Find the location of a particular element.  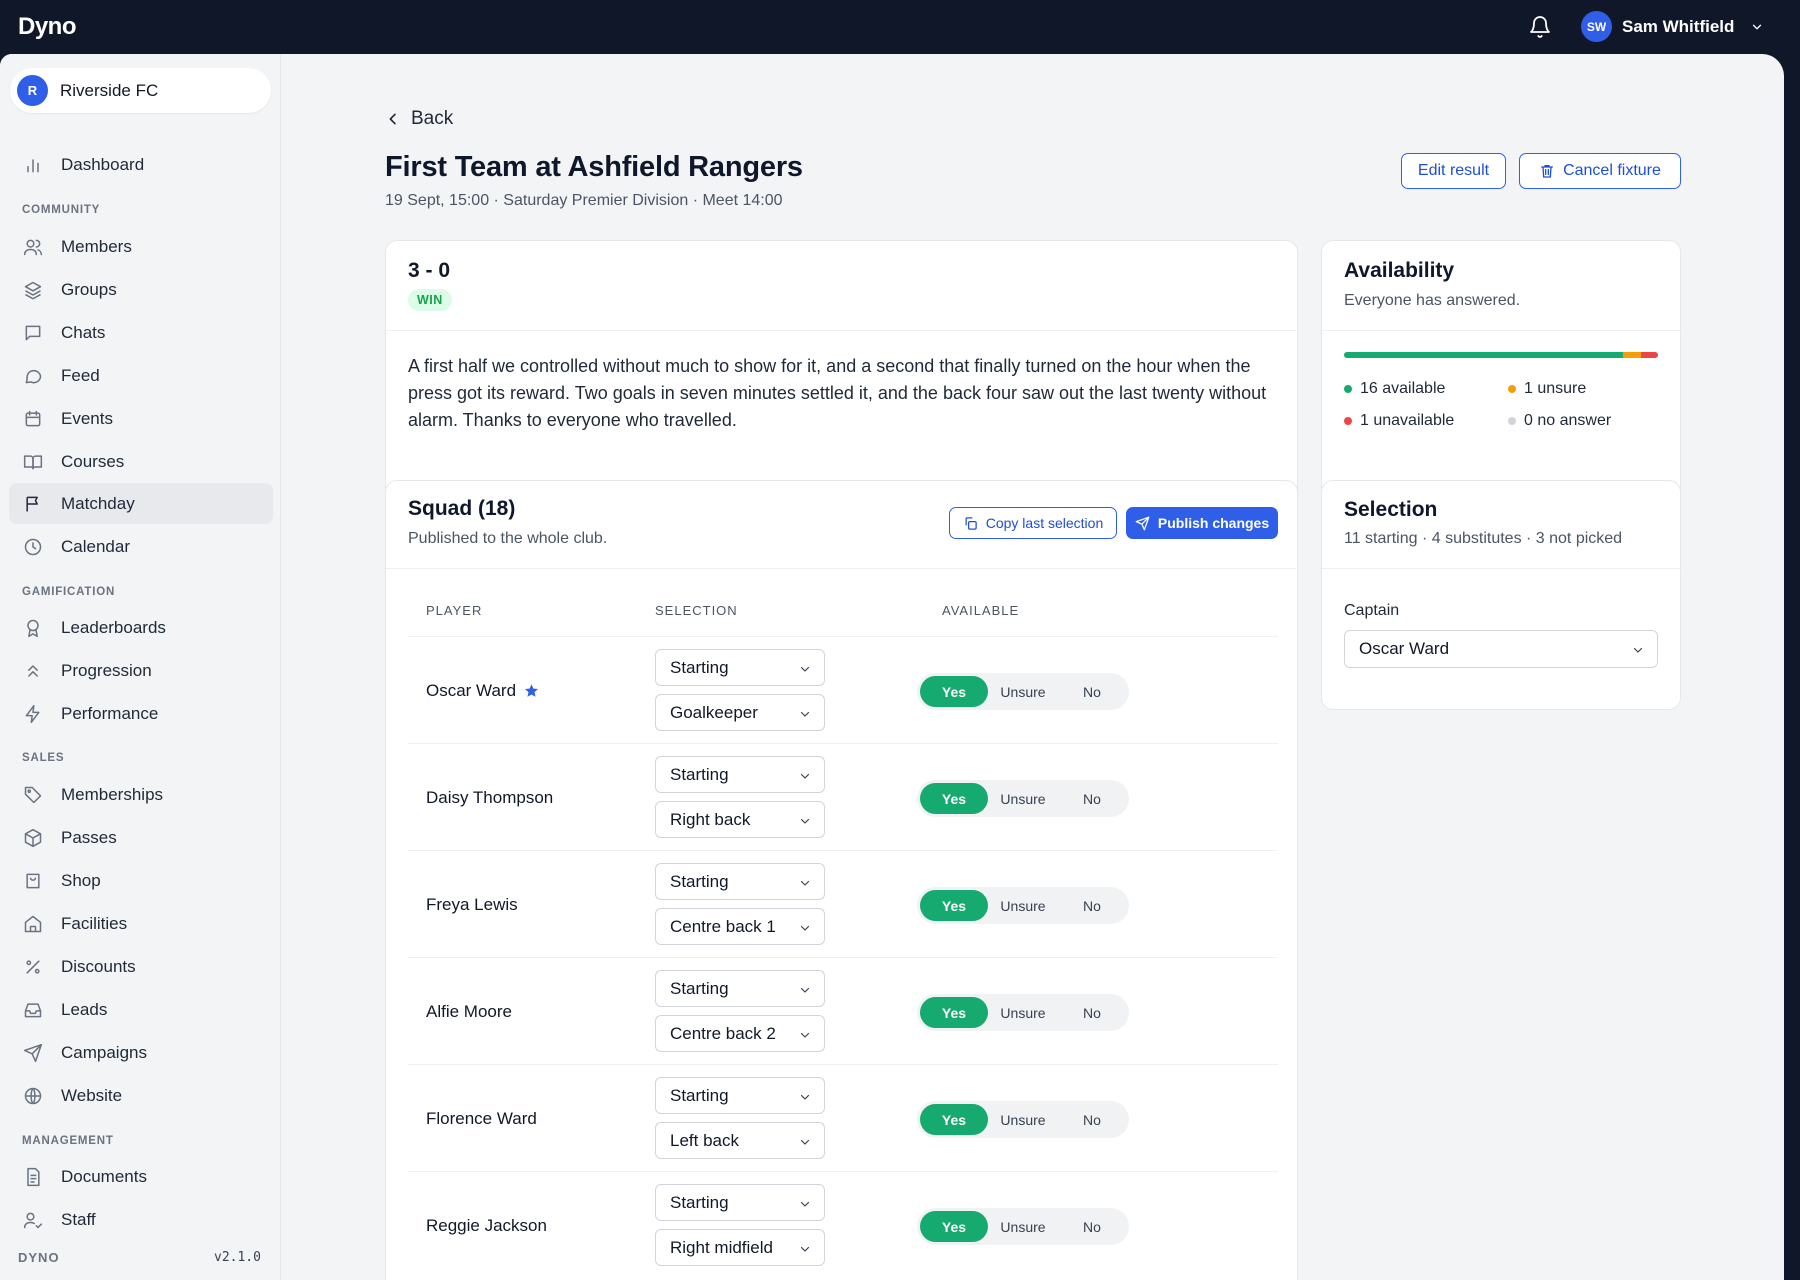

sidebar-item-website: Website is located at coordinates (141, 1095).